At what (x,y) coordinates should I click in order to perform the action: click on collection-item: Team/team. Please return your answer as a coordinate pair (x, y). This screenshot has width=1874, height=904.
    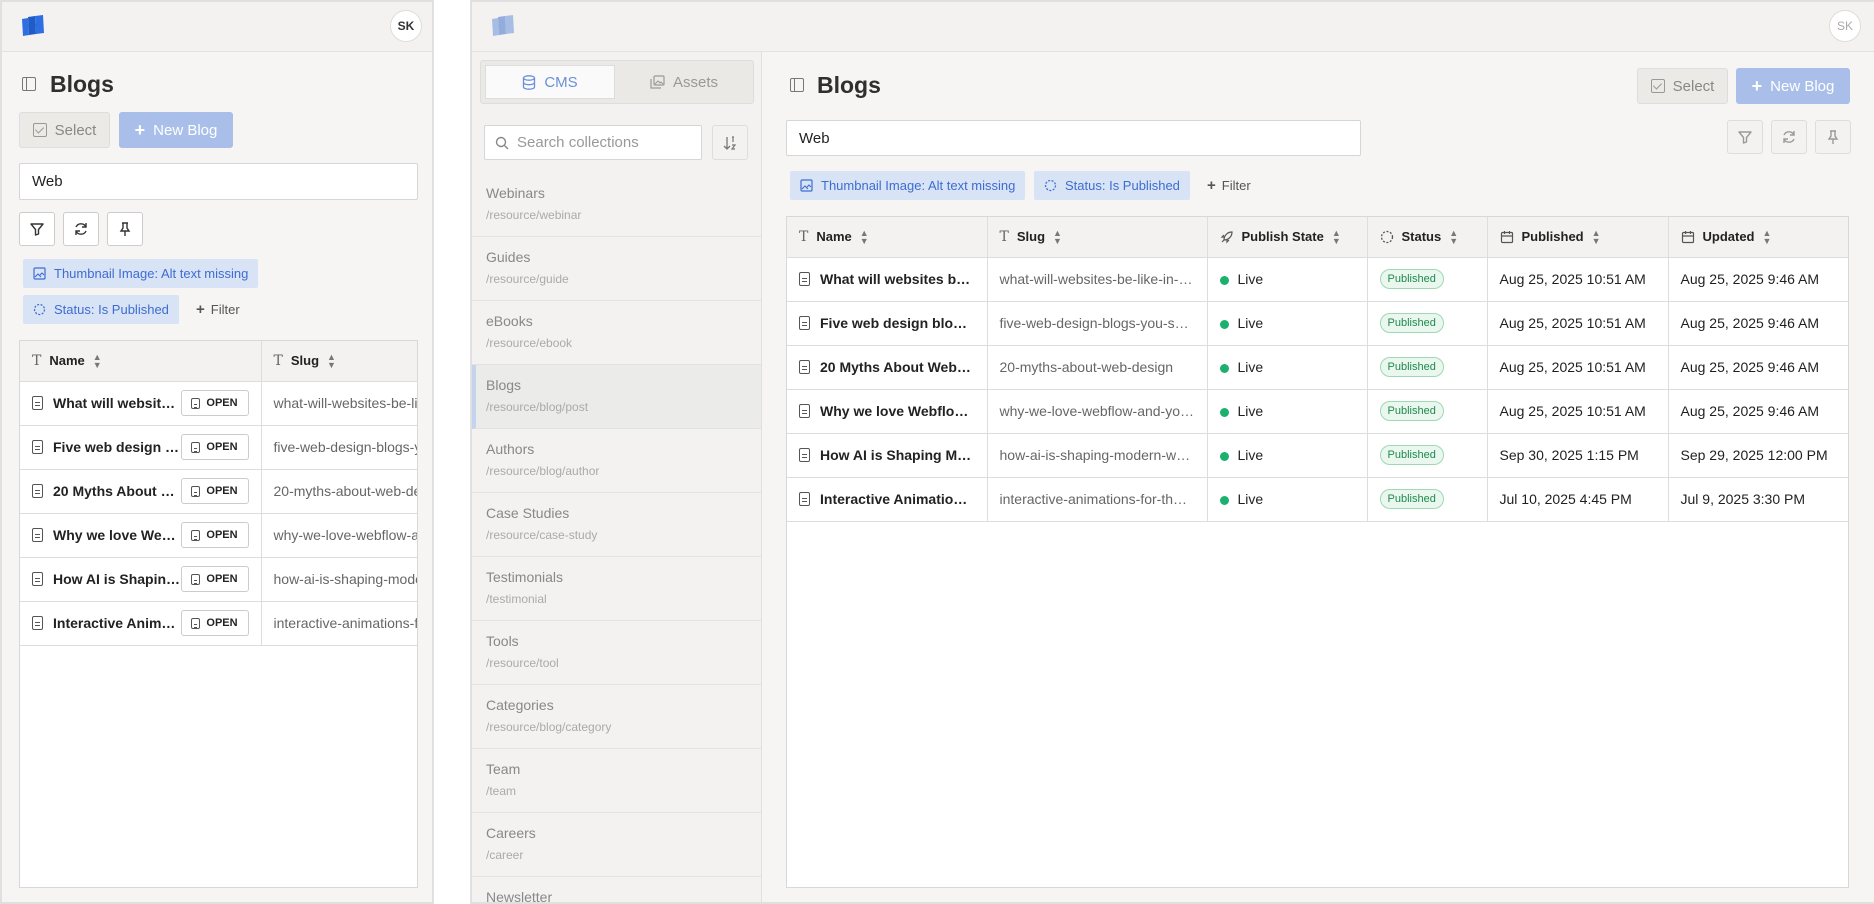
    Looking at the image, I should click on (616, 781).